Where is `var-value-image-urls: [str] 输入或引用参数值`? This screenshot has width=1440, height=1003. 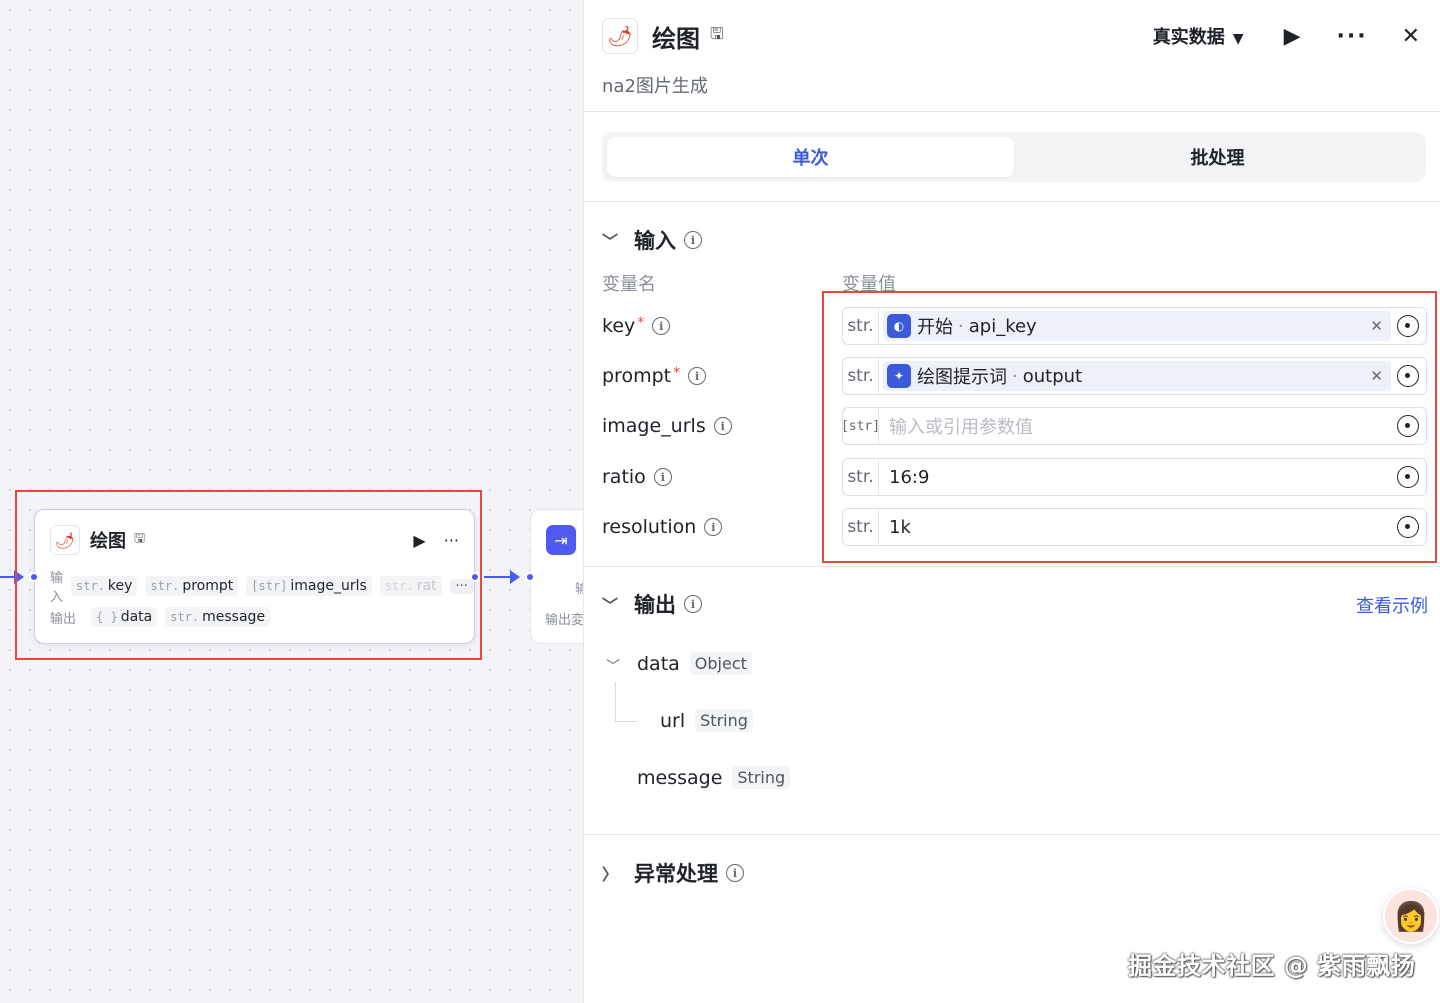
var-value-image-urls: [str] 输入或引用参数值 is located at coordinates (1134, 426).